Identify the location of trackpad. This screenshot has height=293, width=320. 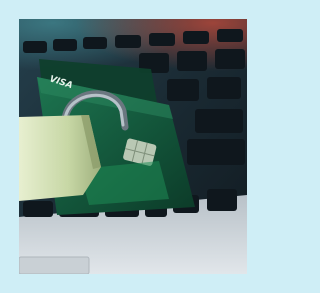
(54, 265).